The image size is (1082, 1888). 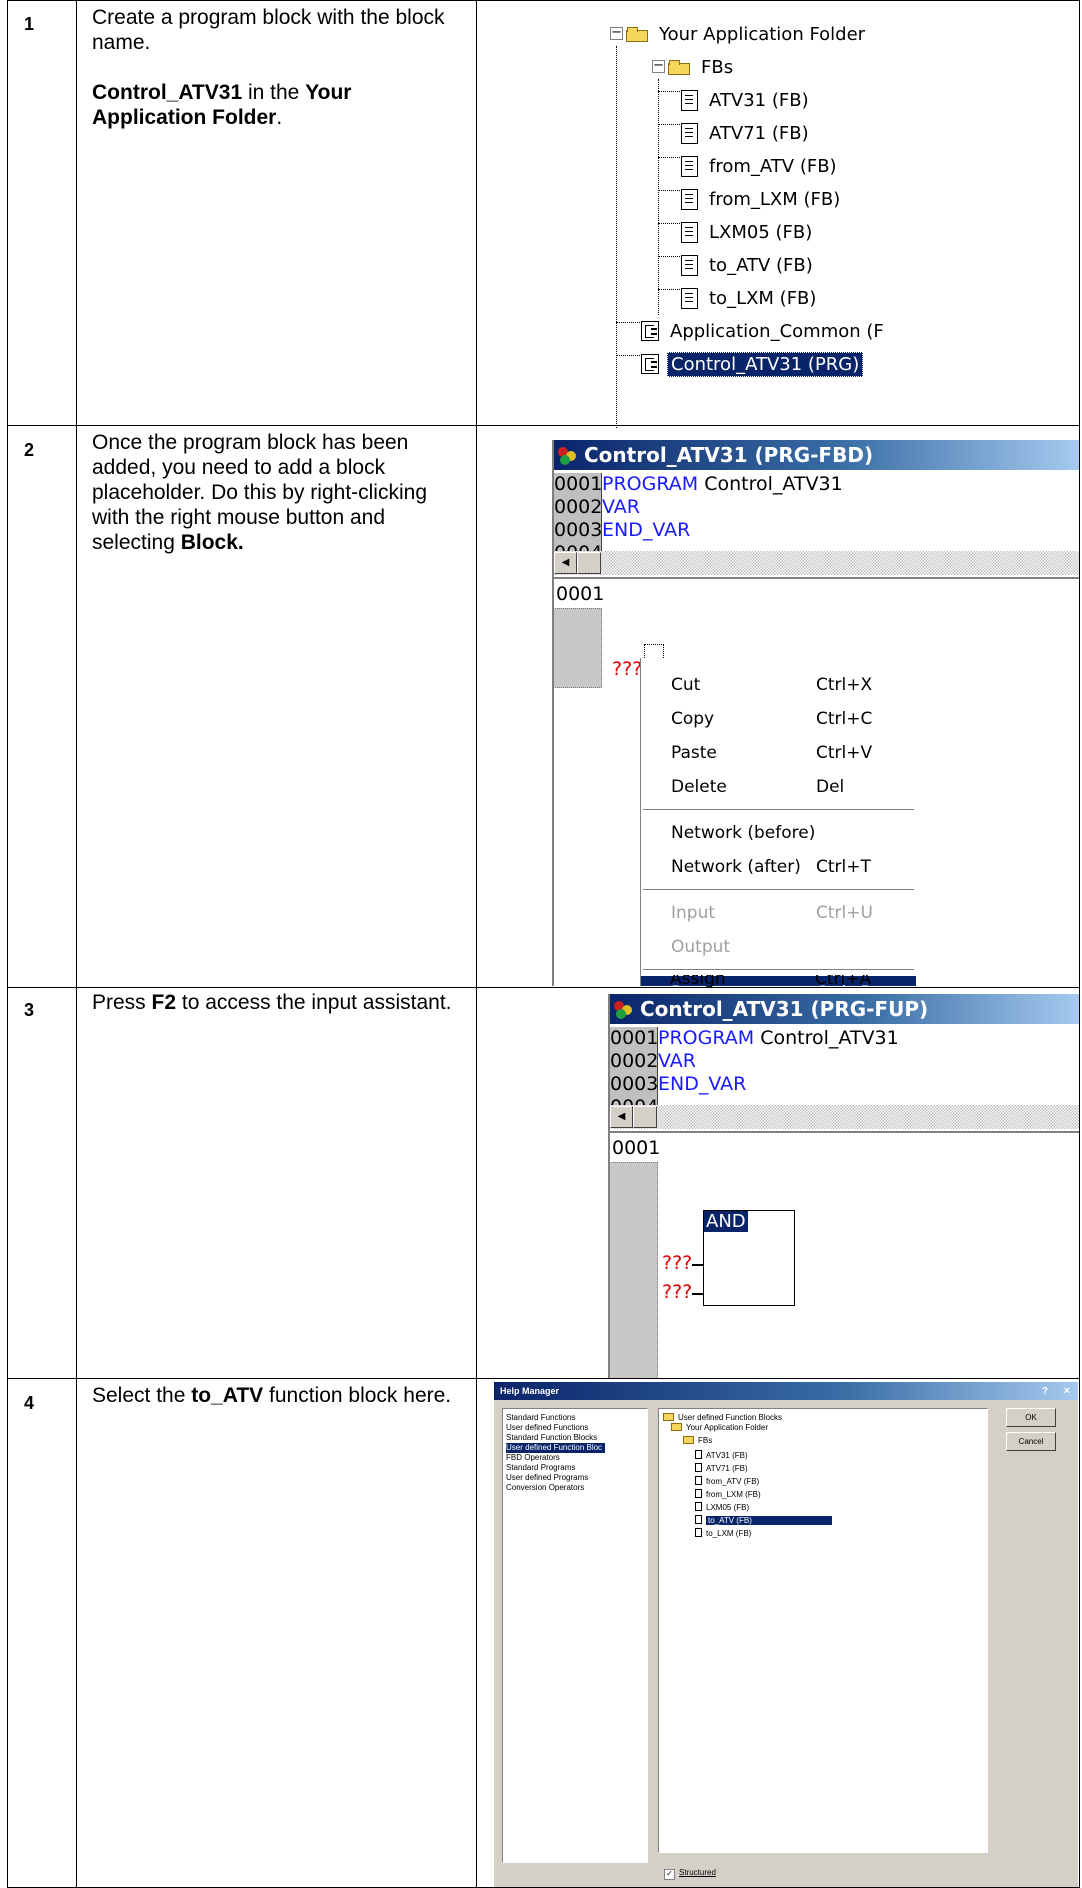 What do you see at coordinates (786, 1391) in the screenshot?
I see `dialog-titlebar: Help Manager ? ×` at bounding box center [786, 1391].